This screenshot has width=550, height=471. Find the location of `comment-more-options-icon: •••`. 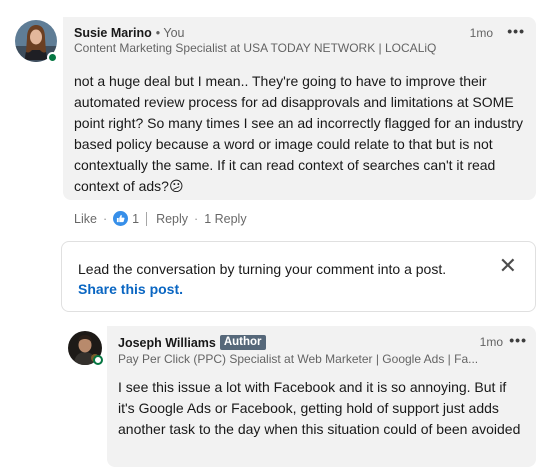

comment-more-options-icon: ••• is located at coordinates (516, 31).